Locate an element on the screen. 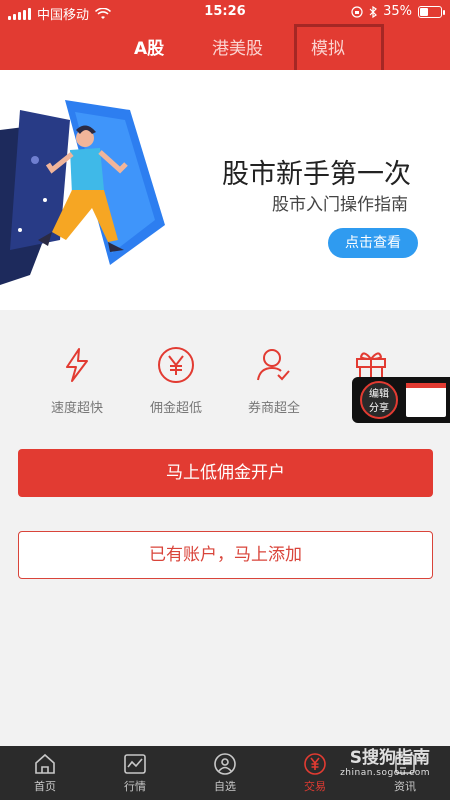  open-account-button: 马上低佣金开户 is located at coordinates (225, 473).